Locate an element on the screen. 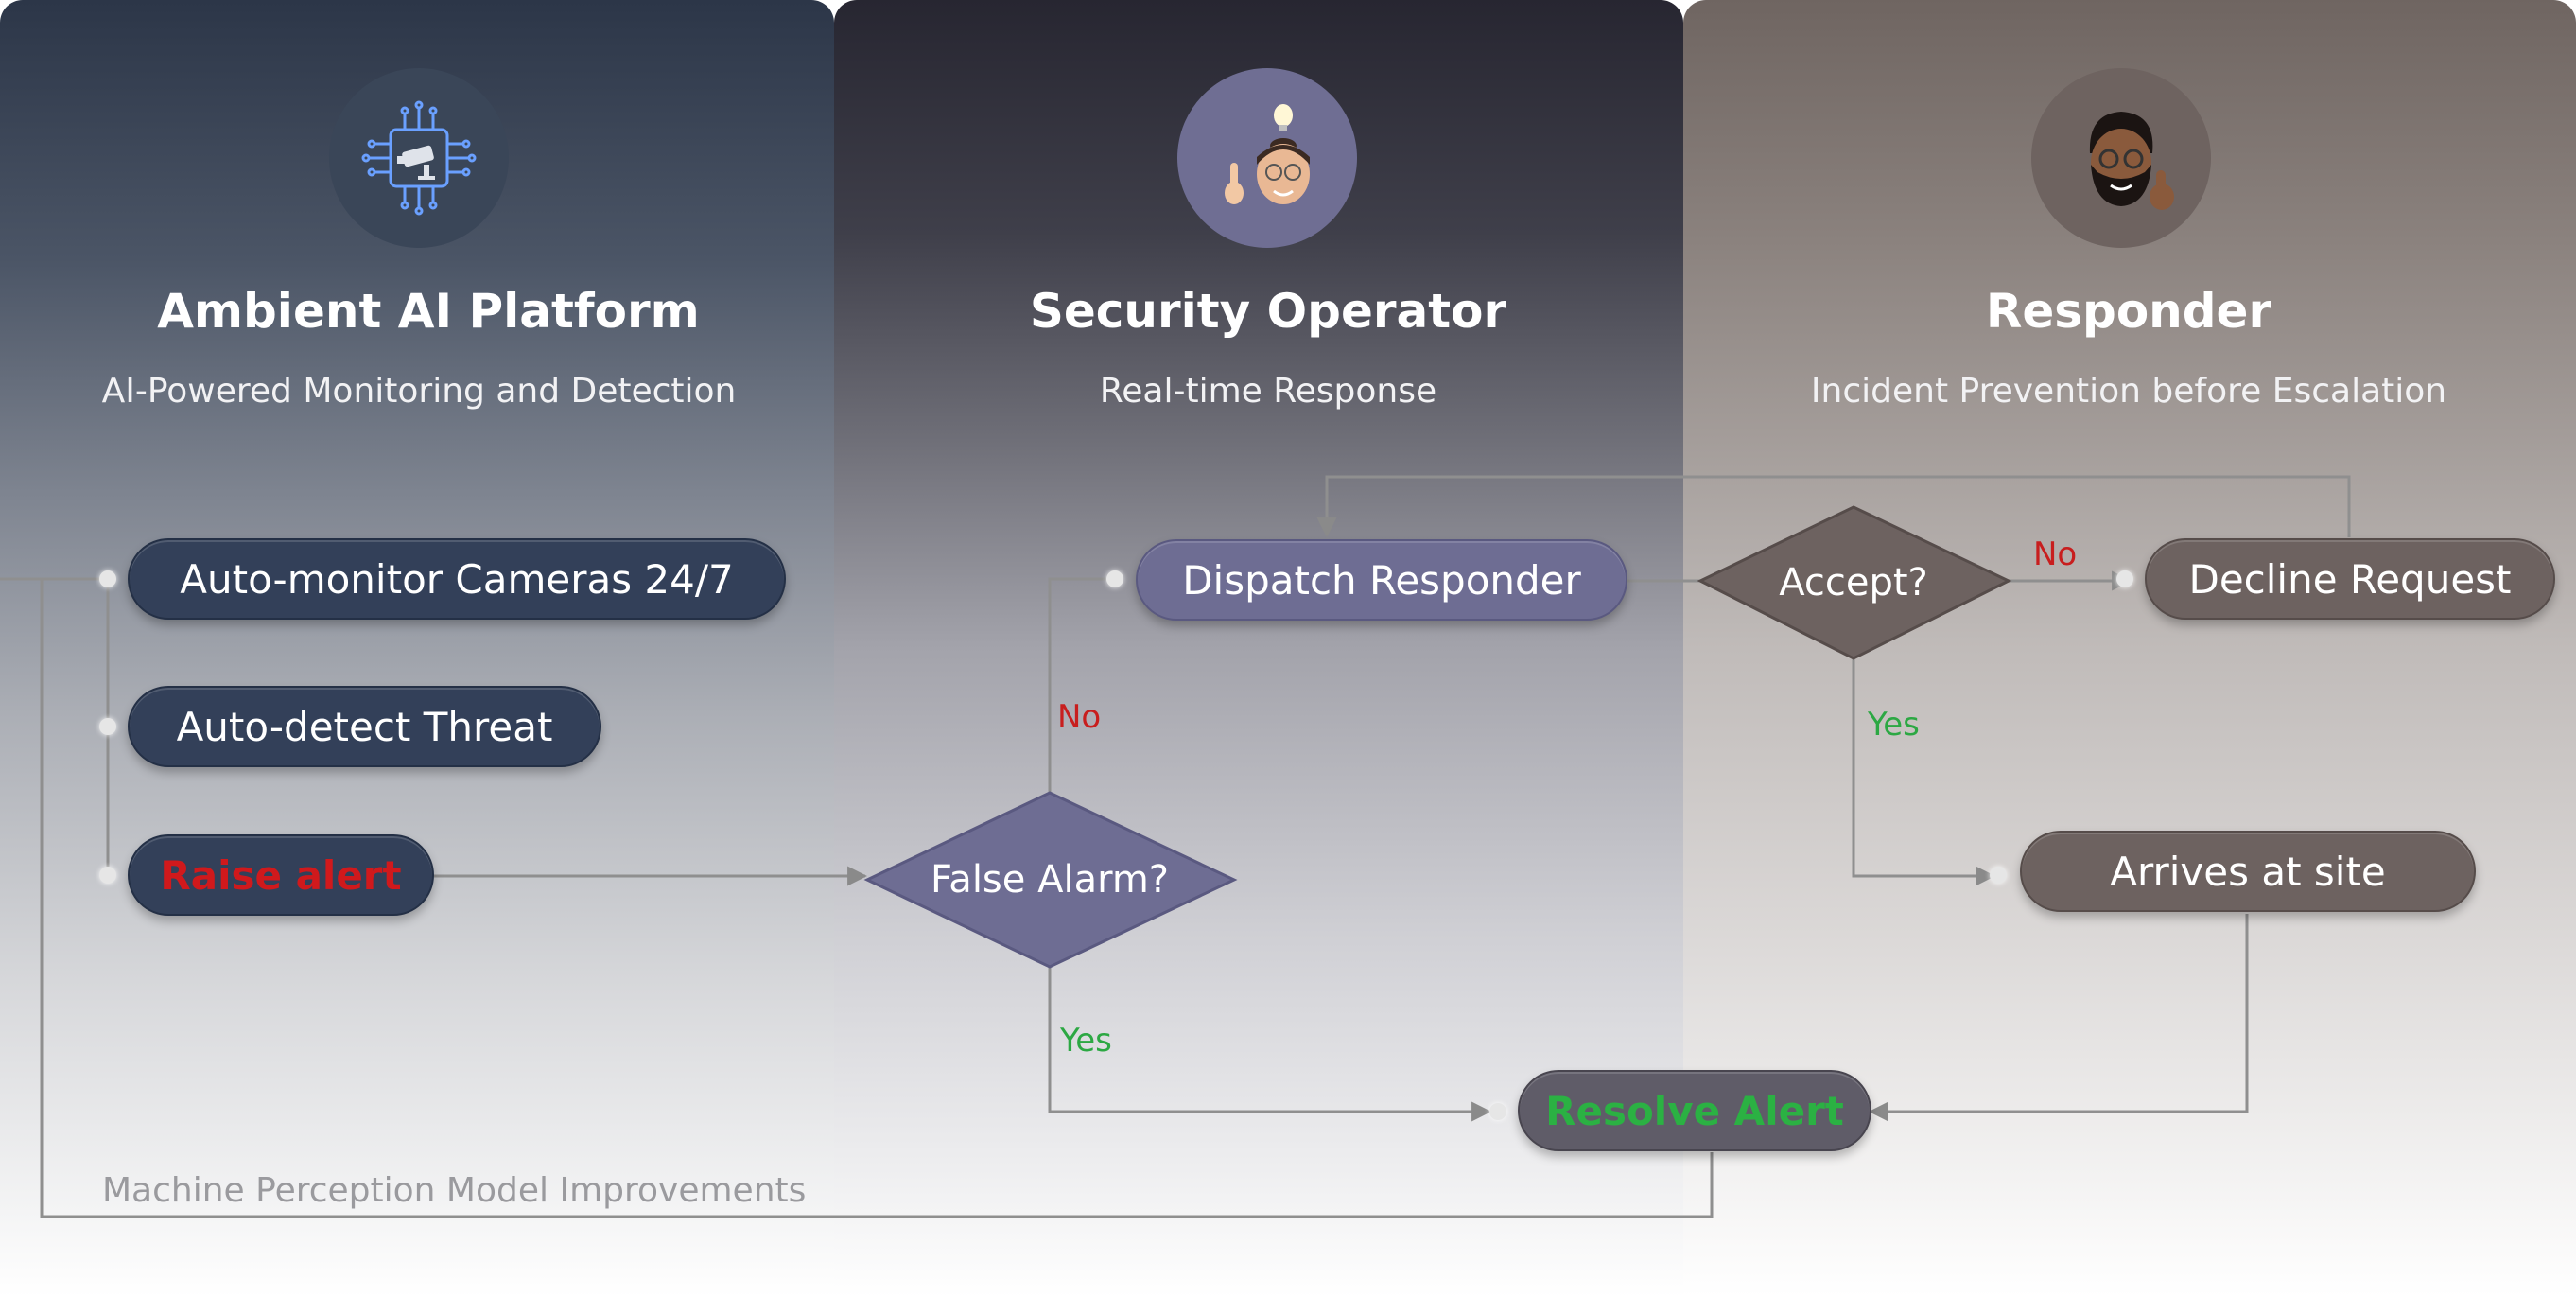 Image resolution: width=2576 pixels, height=1297 pixels. node-arrives-at-site: Arrives at site is located at coordinates (2248, 871).